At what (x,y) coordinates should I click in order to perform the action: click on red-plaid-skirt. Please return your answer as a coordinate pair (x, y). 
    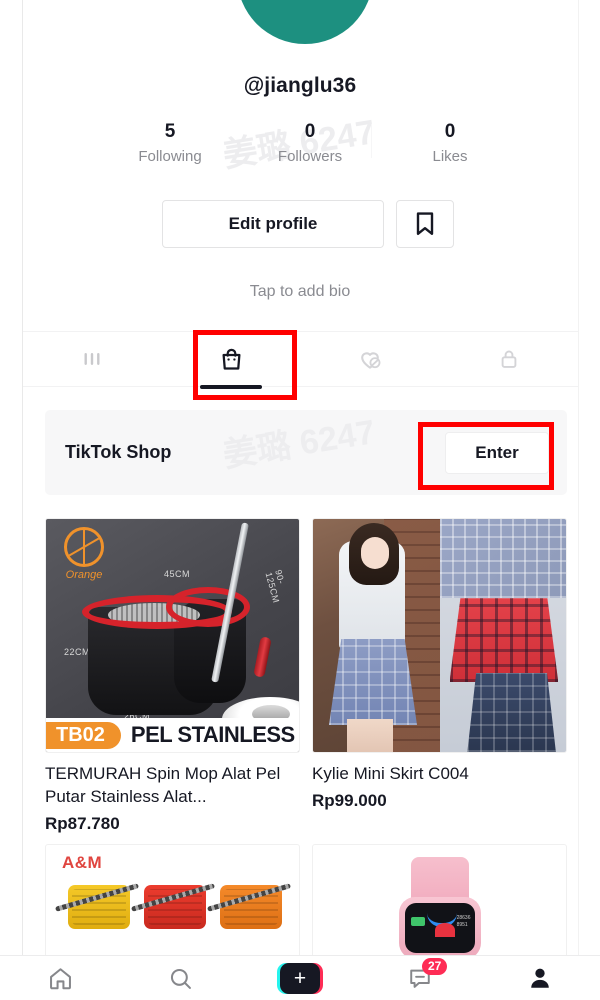
    Looking at the image, I should click on (504, 640).